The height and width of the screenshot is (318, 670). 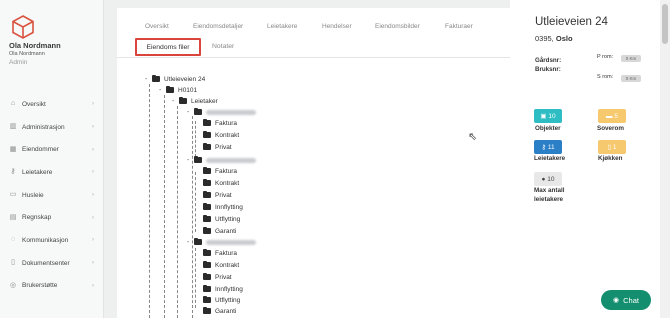 I want to click on sidebar-item-label: Leietakere, so click(x=37, y=172).